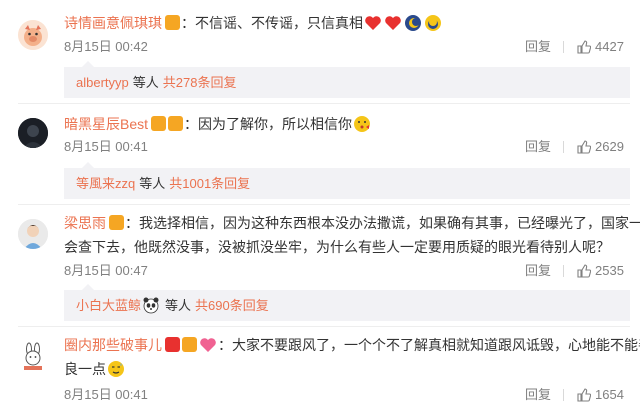  I want to click on comment-time: 8月15日 00:42, so click(106, 46).